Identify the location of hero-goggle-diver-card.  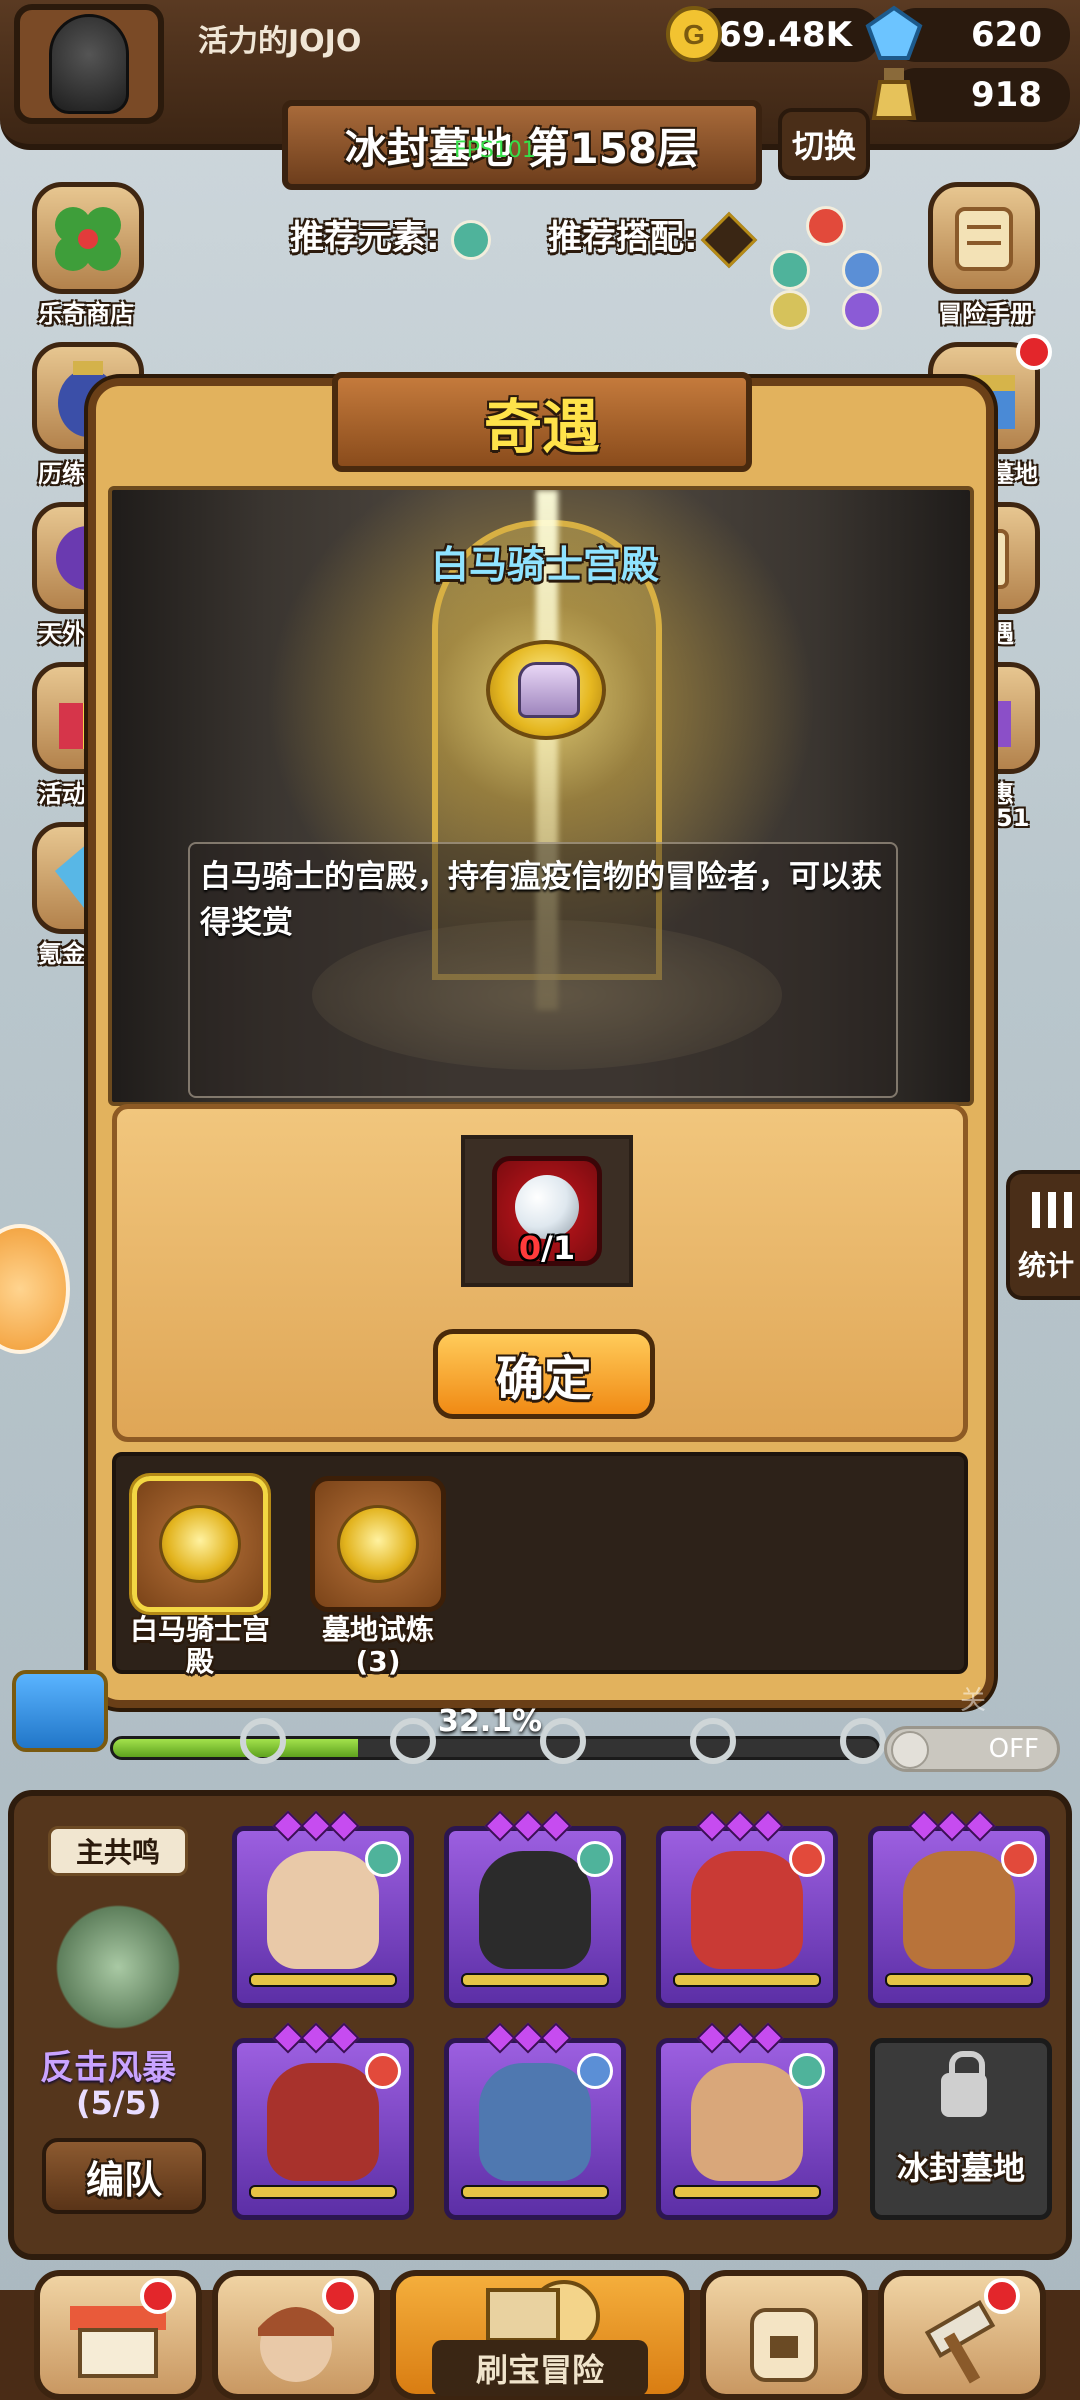
(535, 2121).